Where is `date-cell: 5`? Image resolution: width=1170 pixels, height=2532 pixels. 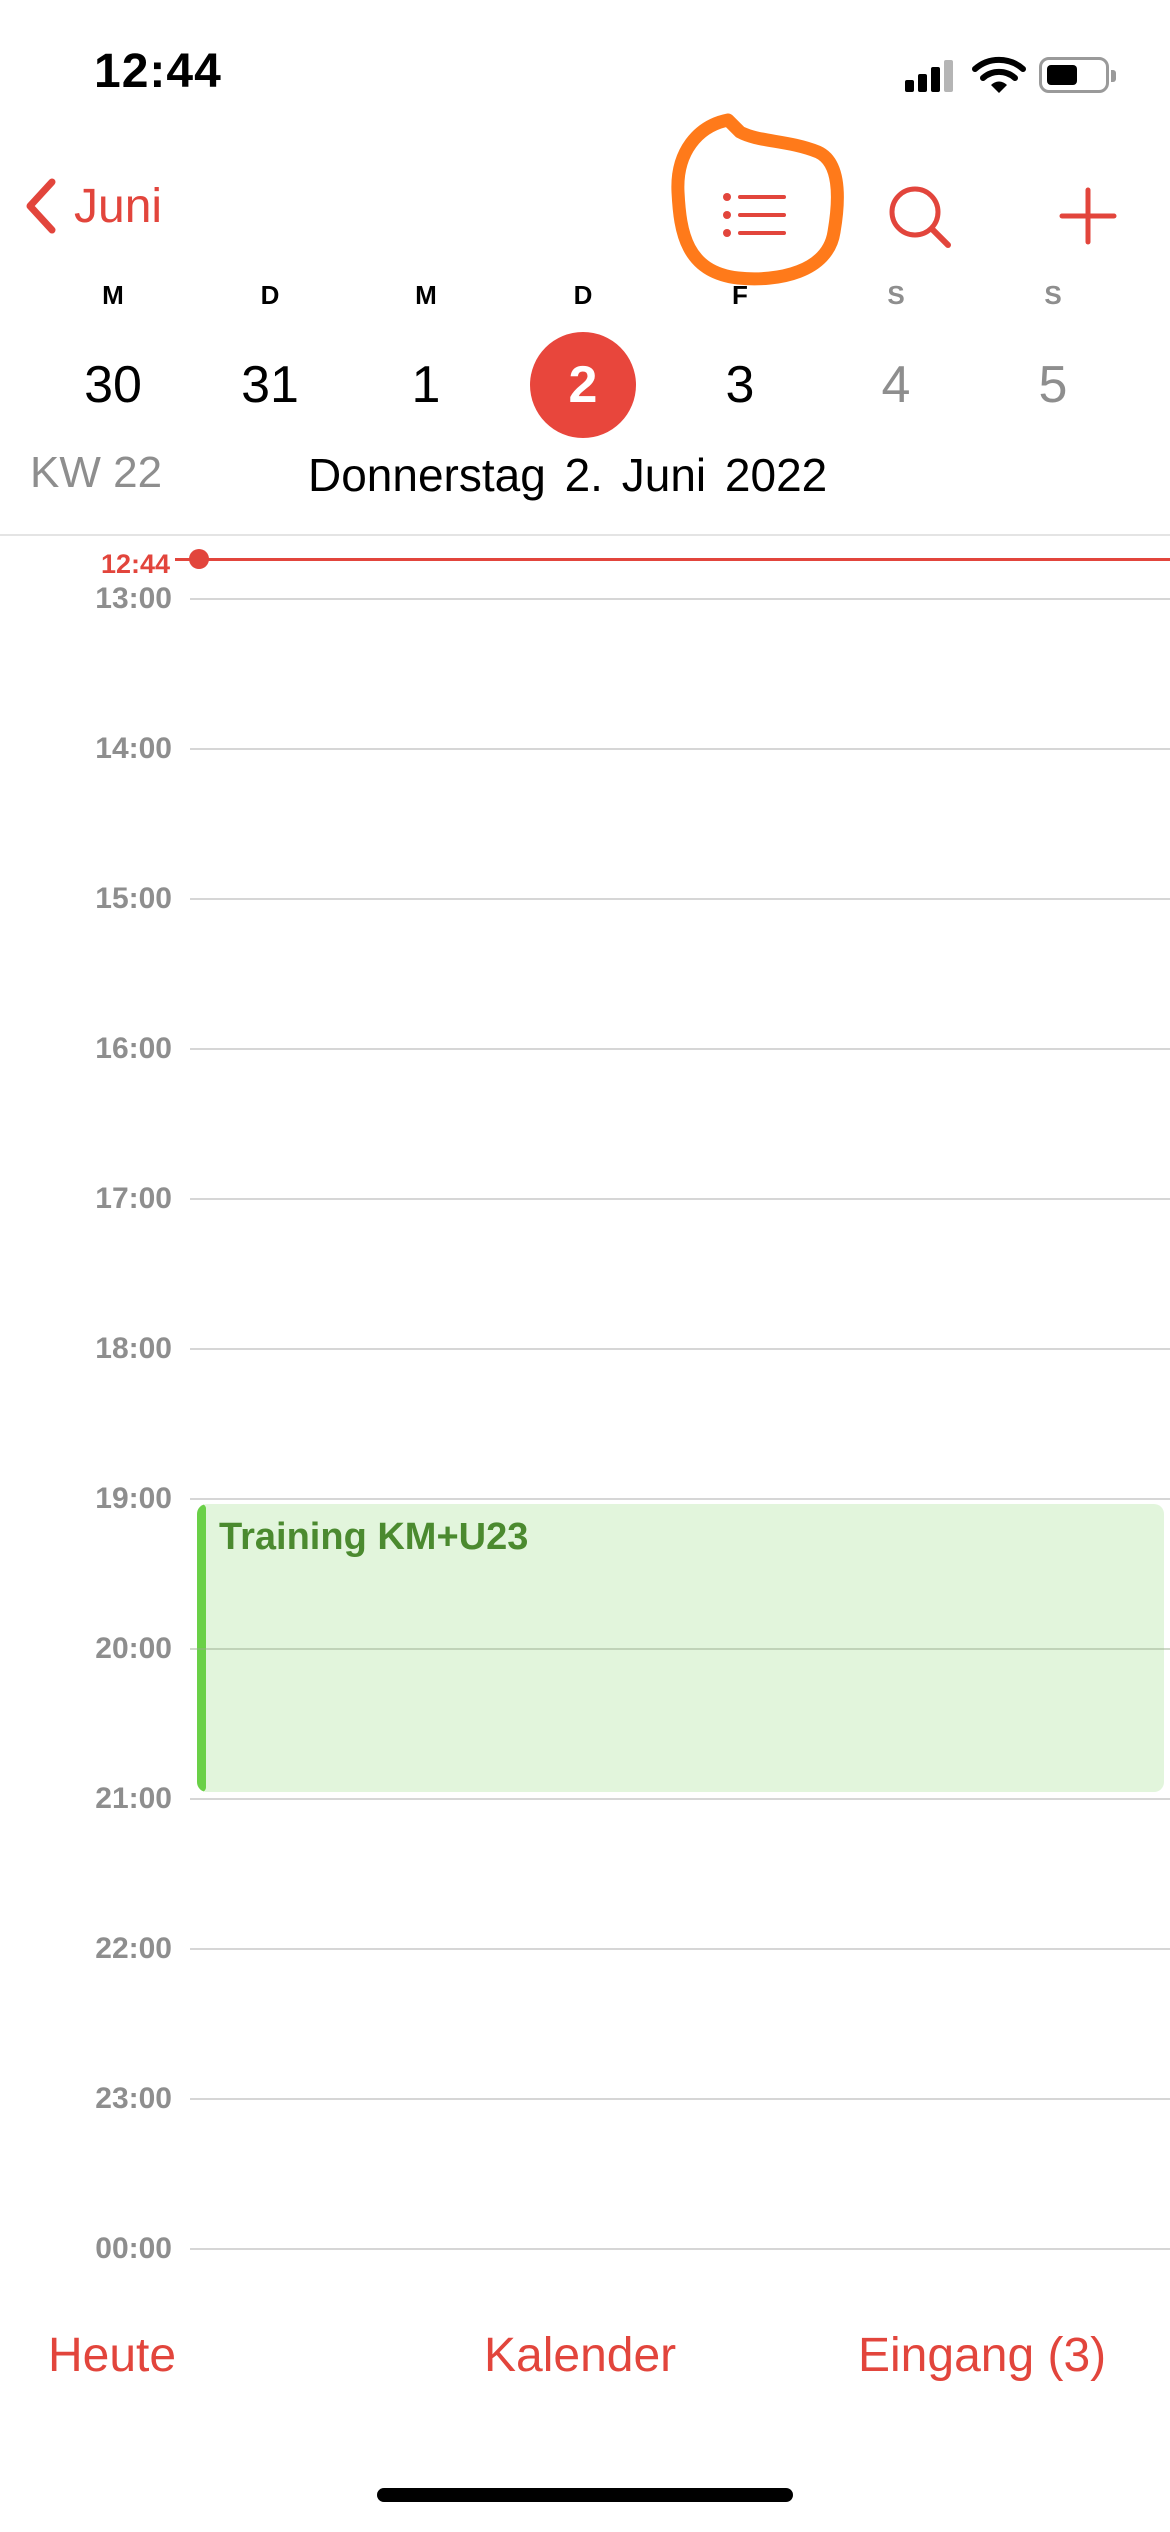
date-cell: 5 is located at coordinates (1053, 385).